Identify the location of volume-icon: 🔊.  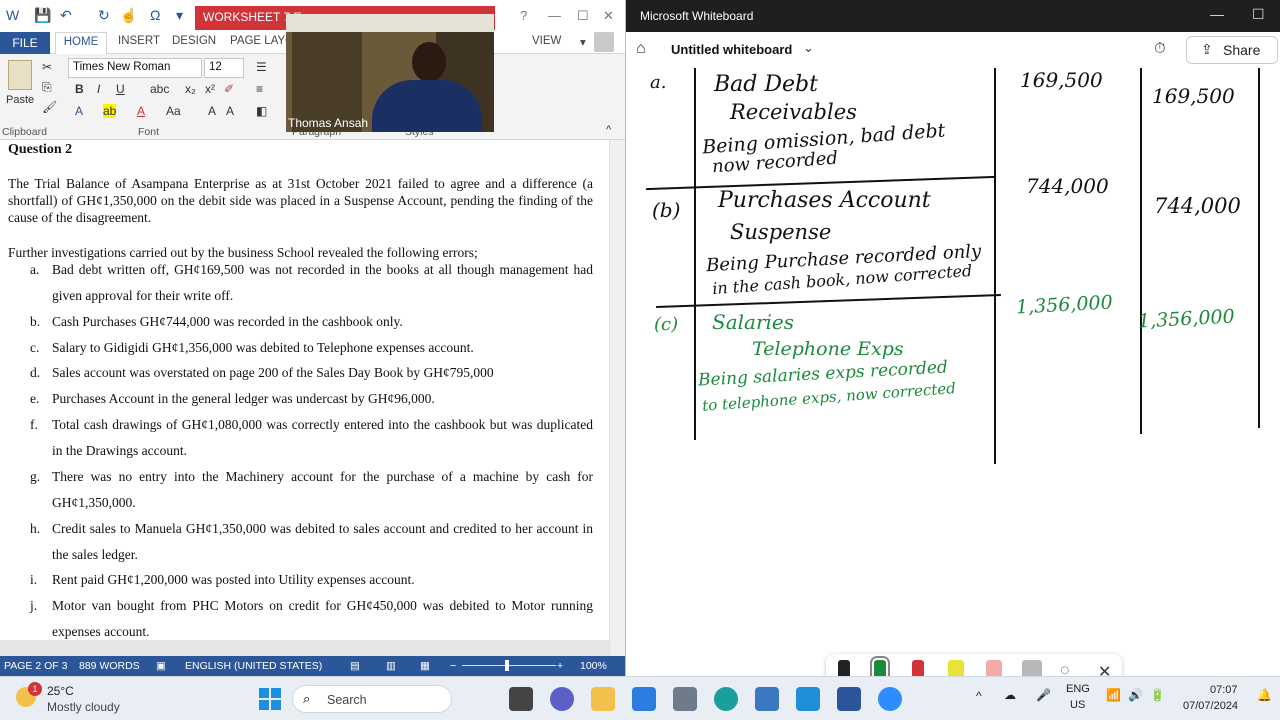
(1135, 695).